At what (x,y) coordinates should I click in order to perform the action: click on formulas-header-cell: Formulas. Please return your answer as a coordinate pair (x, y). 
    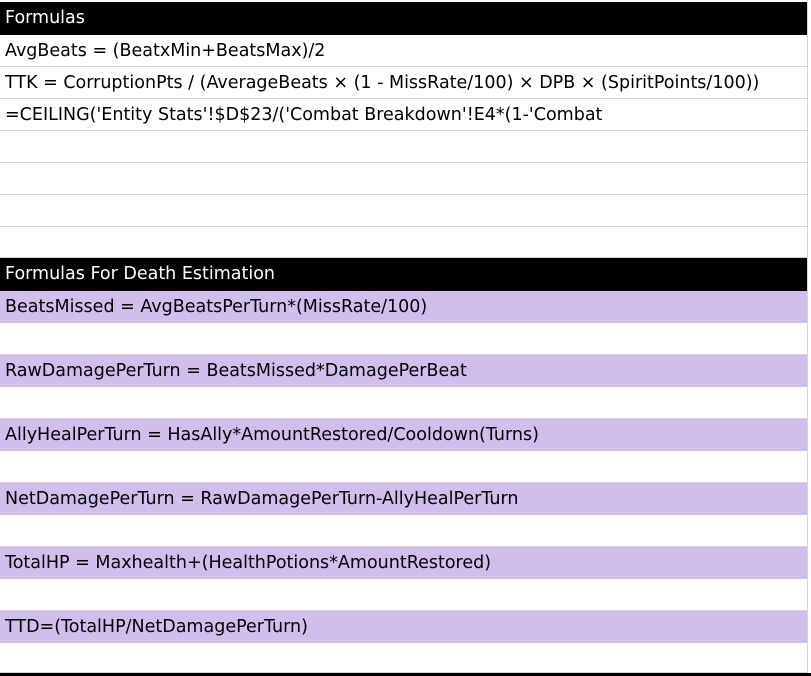
    Looking at the image, I should click on (403, 18).